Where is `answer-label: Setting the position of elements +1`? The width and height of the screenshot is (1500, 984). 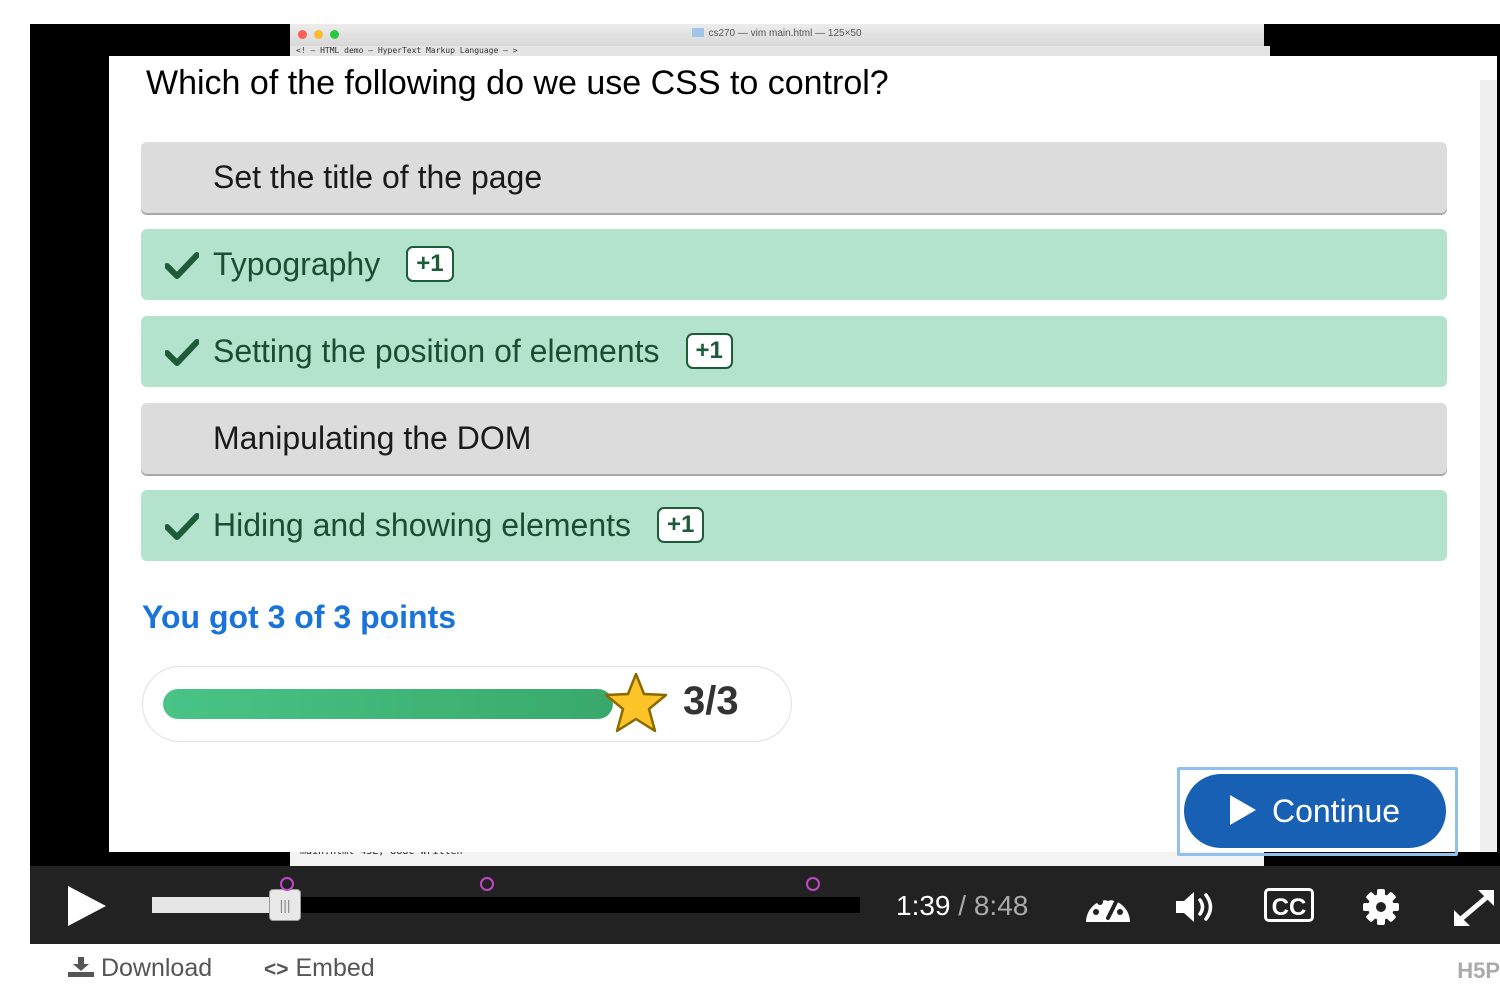 answer-label: Setting the position of elements +1 is located at coordinates (473, 351).